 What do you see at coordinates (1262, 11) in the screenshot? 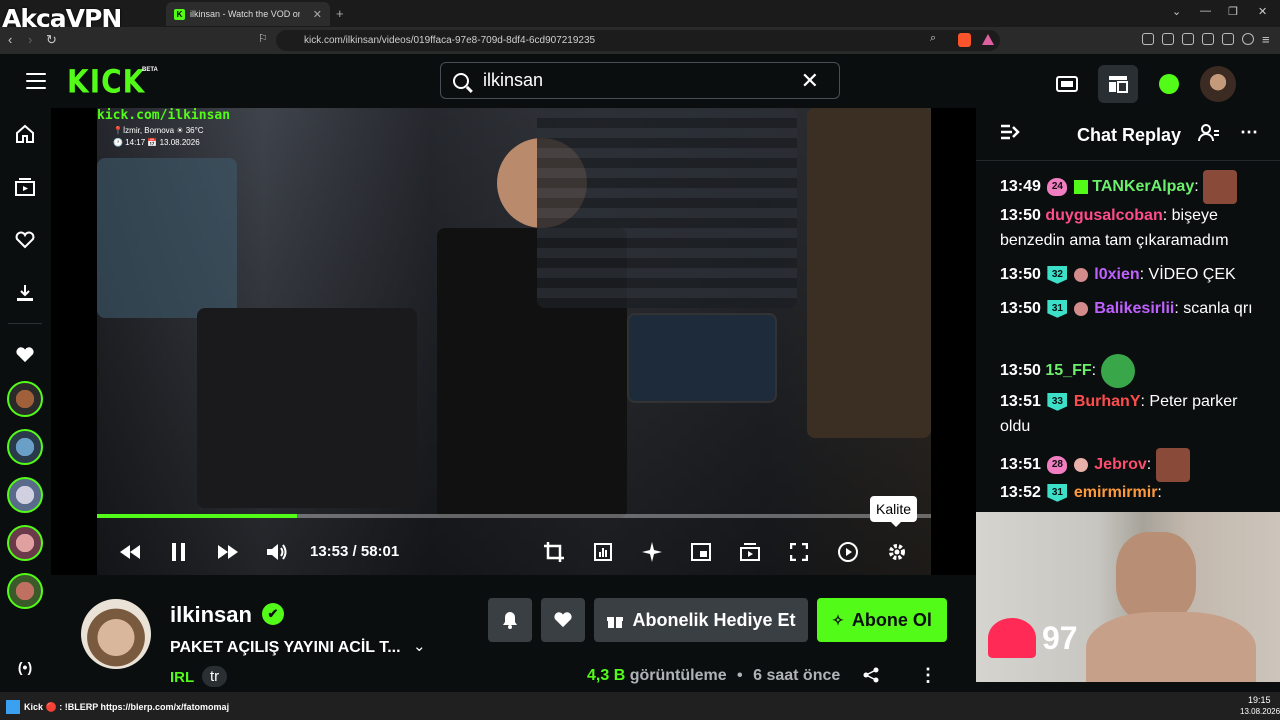
I see `close-window-icon: ✕` at bounding box center [1262, 11].